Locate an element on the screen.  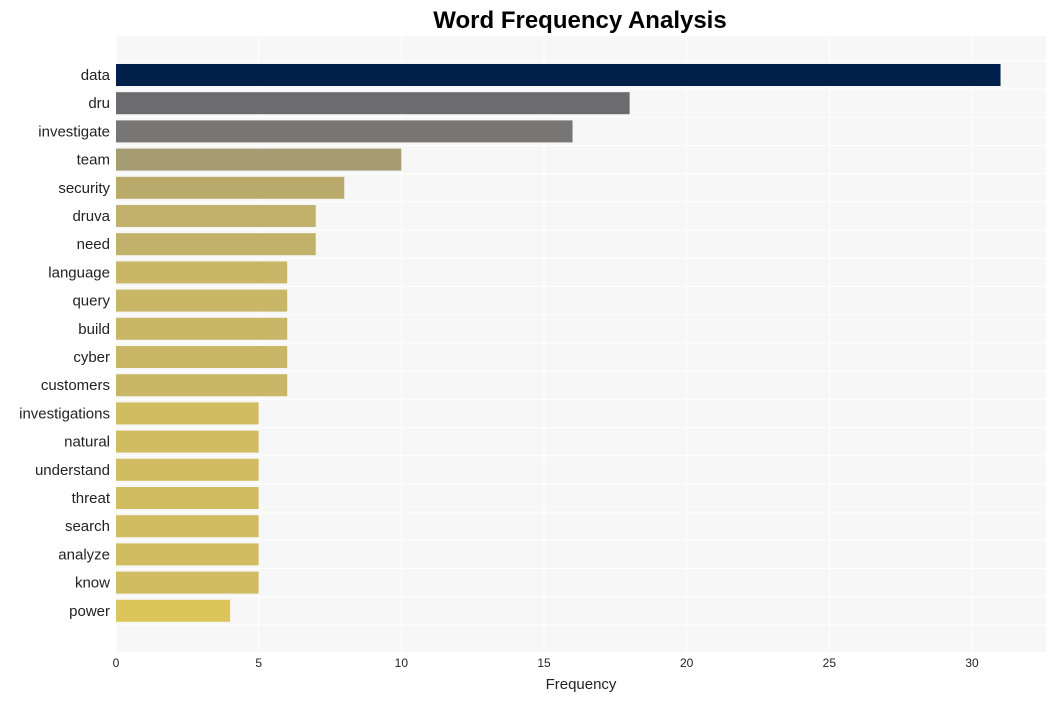
y-tick-label: understand is located at coordinates (72, 470).